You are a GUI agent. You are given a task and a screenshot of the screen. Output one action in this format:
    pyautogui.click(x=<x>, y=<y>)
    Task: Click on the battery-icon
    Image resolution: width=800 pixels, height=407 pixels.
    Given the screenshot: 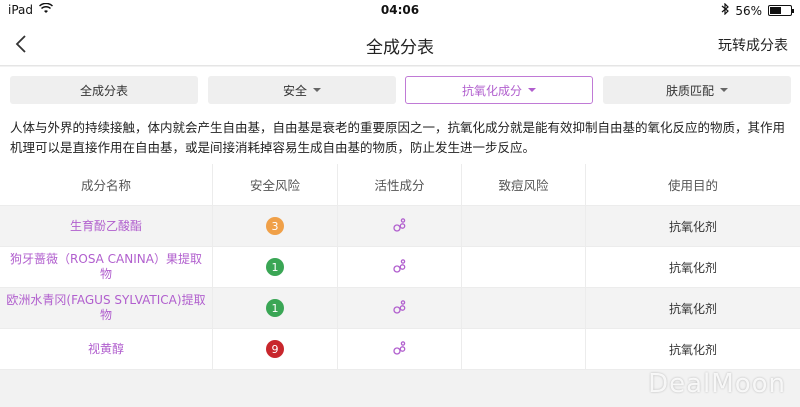 What is the action you would take?
    pyautogui.click(x=781, y=10)
    